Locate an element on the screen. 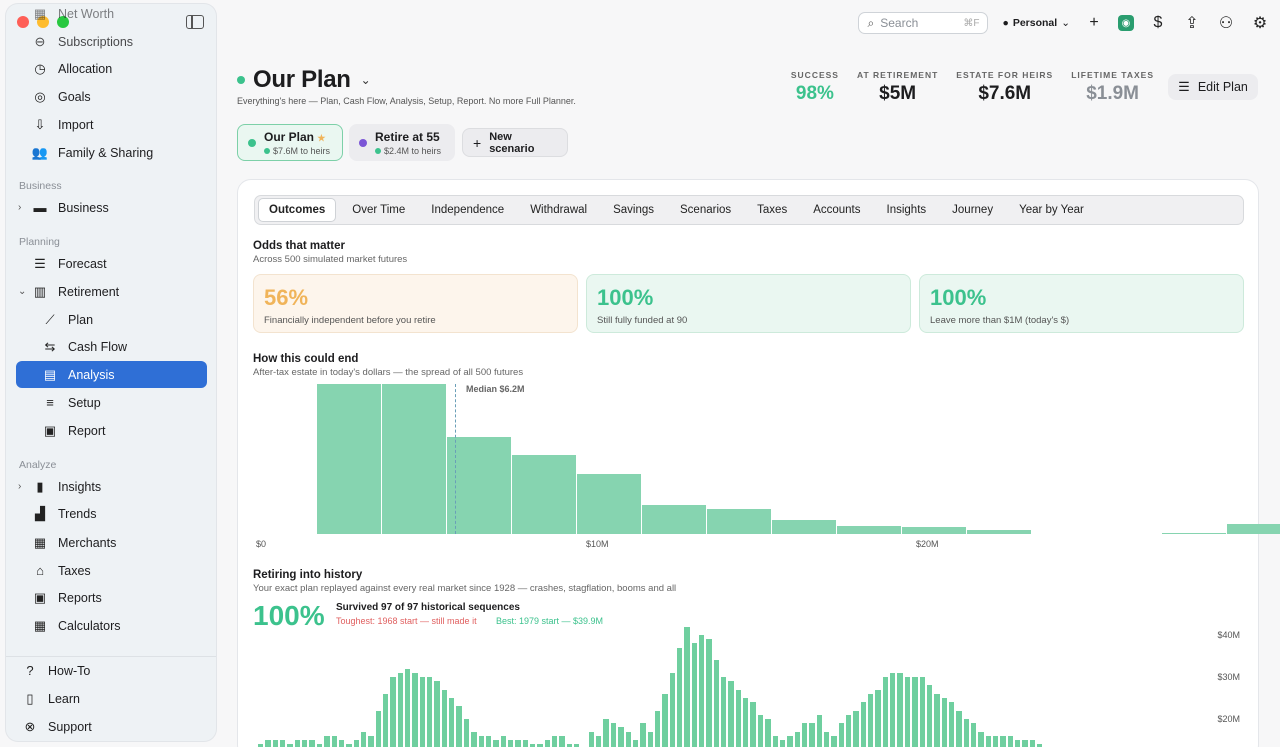 This screenshot has width=1280, height=747. tab-accounts: Accounts is located at coordinates (836, 210).